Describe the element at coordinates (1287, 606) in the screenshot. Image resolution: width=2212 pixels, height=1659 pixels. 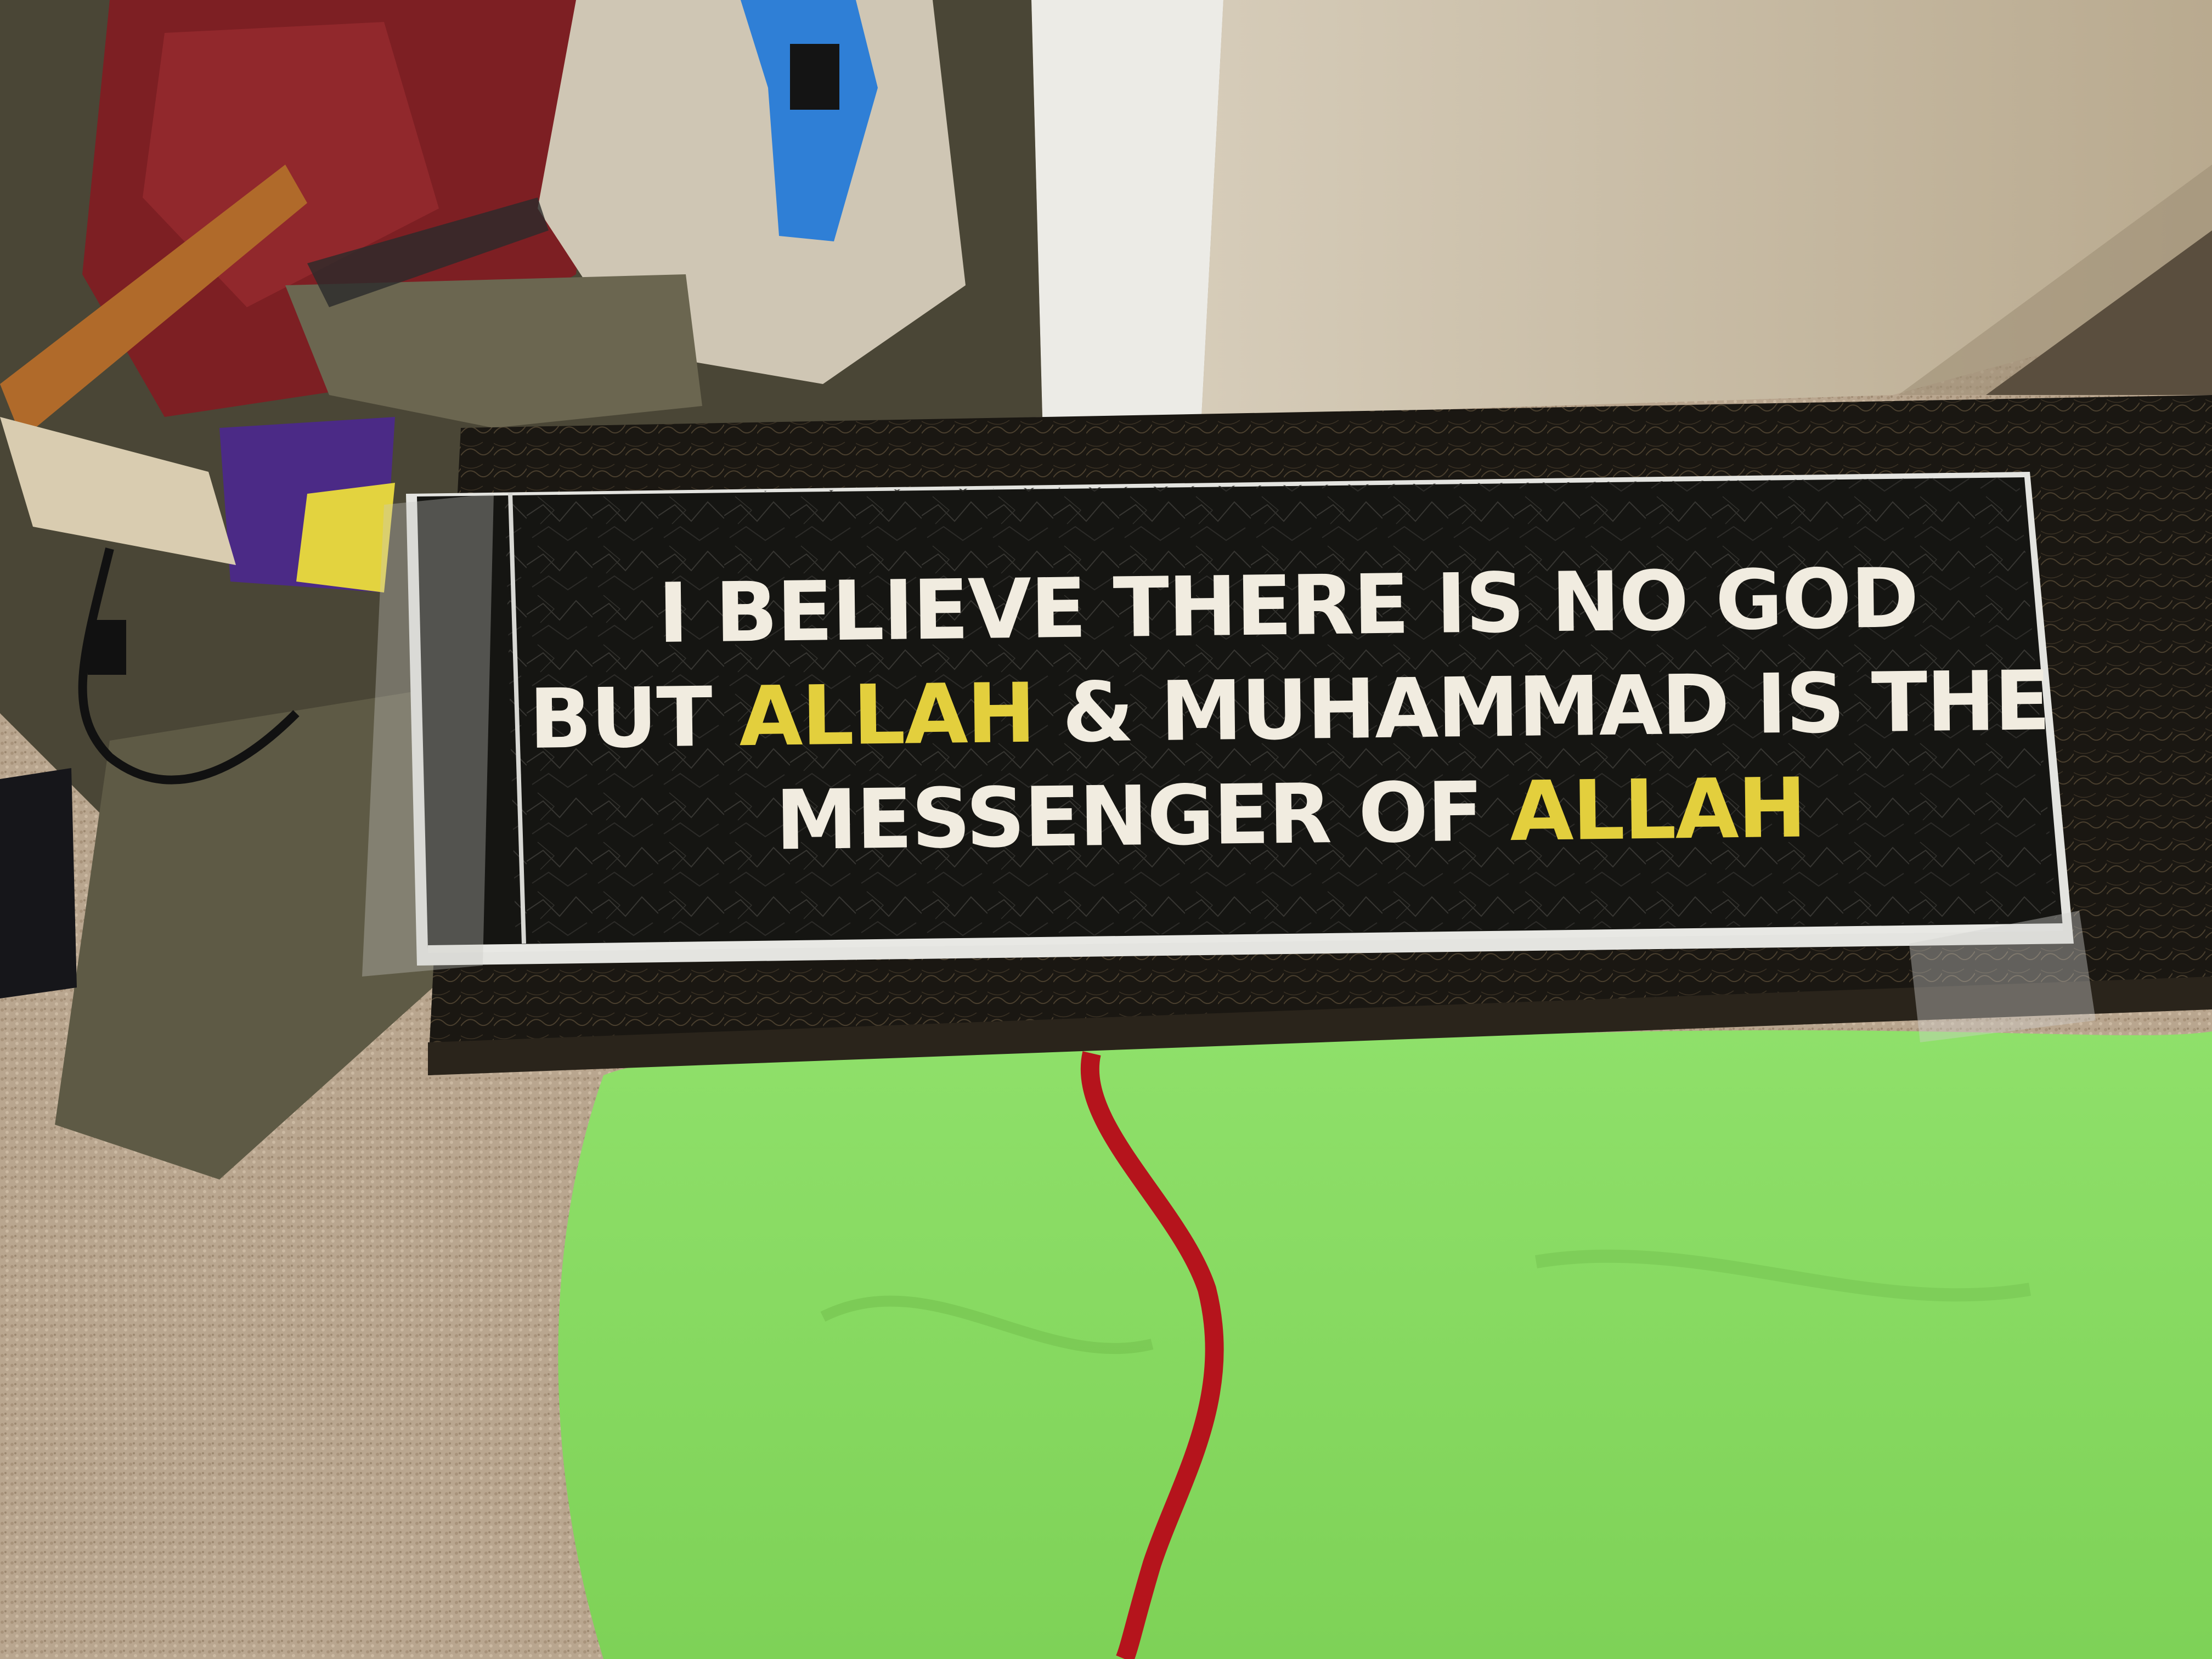
I see `sticker-line-1: I BELIEVE THERE IS NO GOD` at that location.